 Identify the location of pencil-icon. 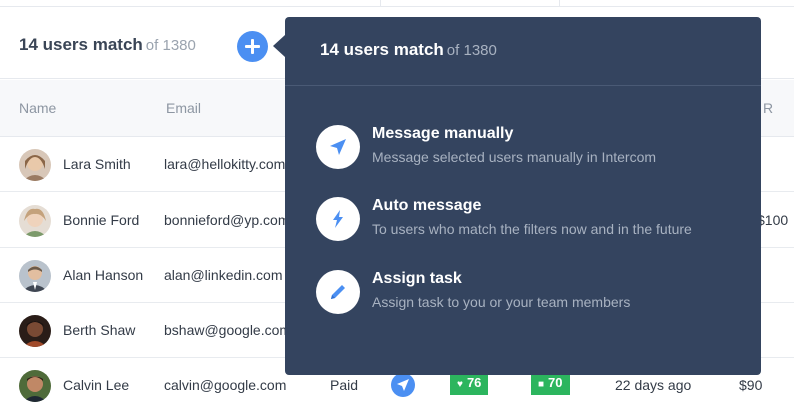
(338, 292).